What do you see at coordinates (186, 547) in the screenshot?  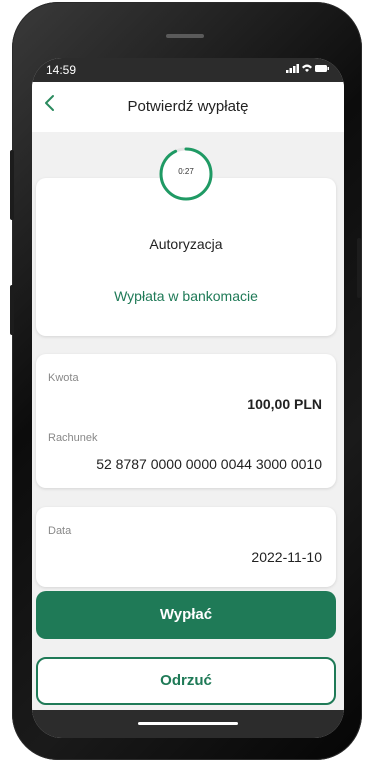 I see `date-card: Data 2022-11-10` at bounding box center [186, 547].